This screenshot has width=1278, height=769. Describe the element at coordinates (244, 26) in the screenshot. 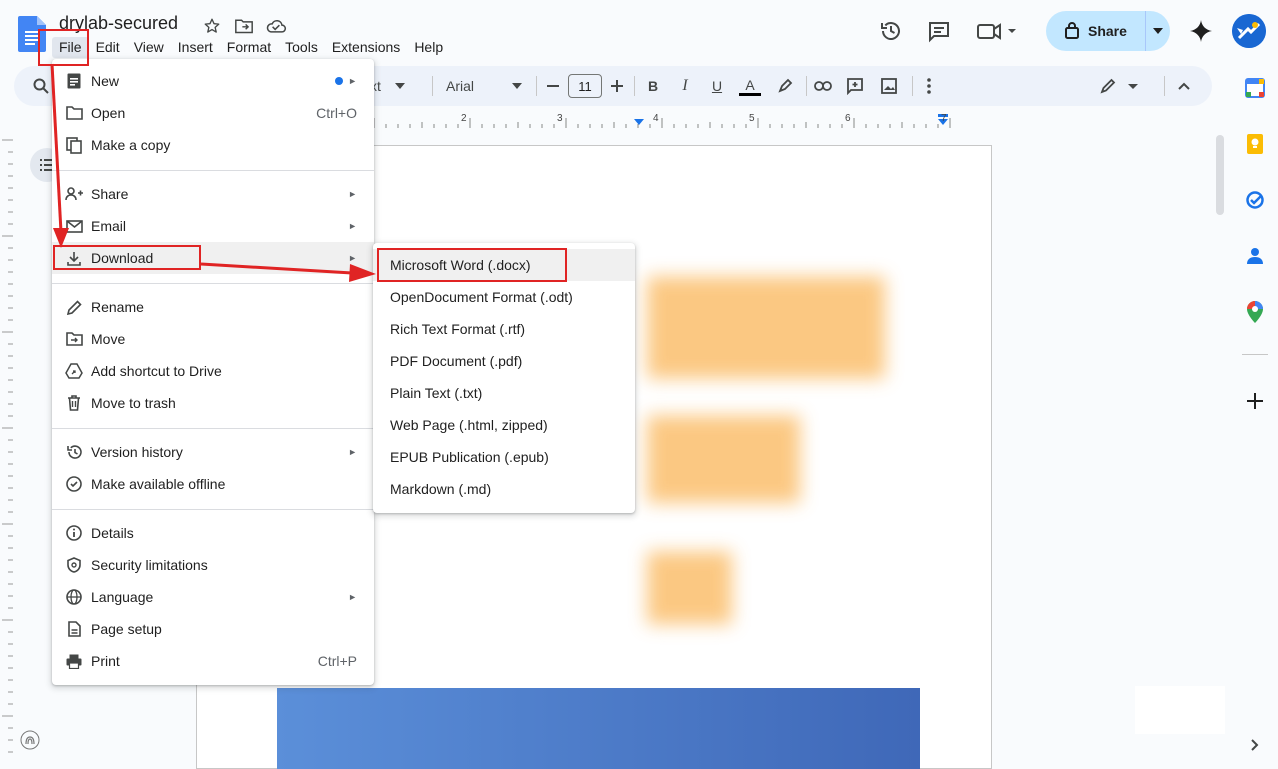

I see `move-folder-icon` at that location.